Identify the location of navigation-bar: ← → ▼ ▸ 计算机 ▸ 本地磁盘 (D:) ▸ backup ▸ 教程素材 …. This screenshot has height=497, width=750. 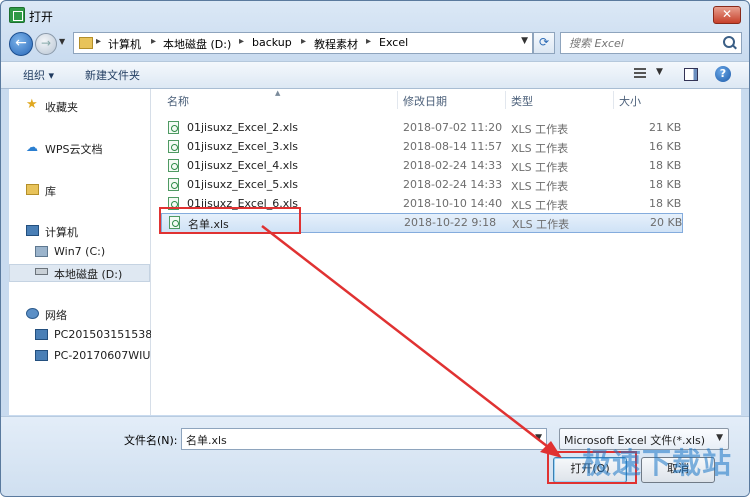
(375, 44).